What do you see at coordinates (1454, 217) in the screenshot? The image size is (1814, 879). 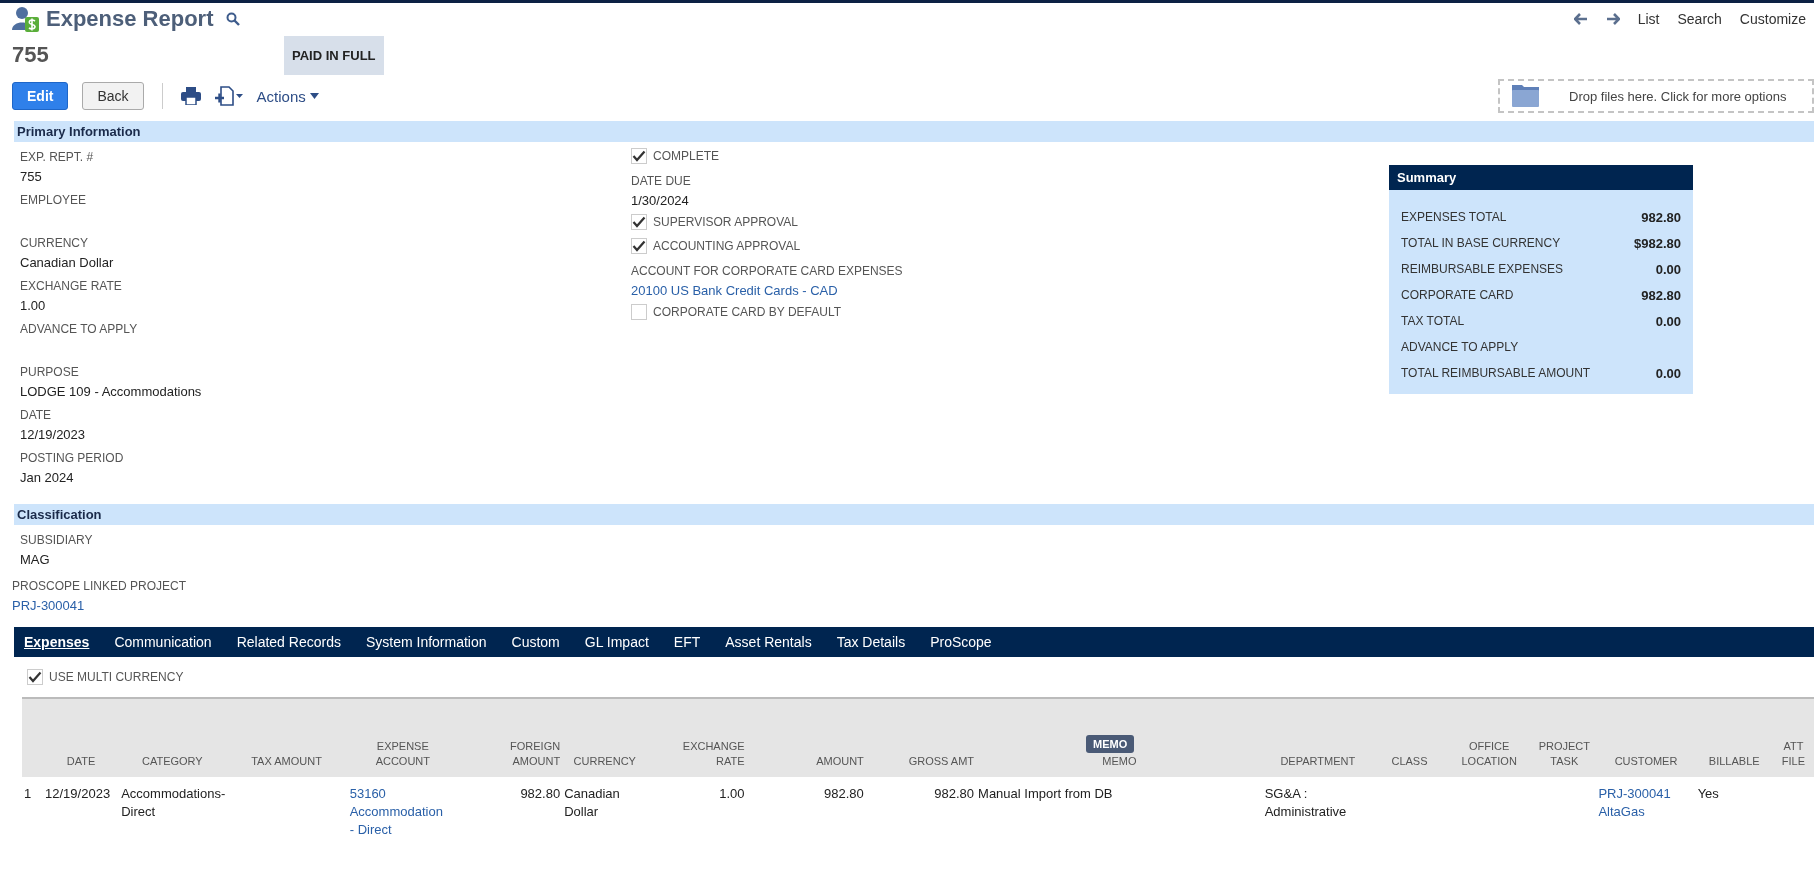 I see `summary-label: EXPENSES TOTAL` at bounding box center [1454, 217].